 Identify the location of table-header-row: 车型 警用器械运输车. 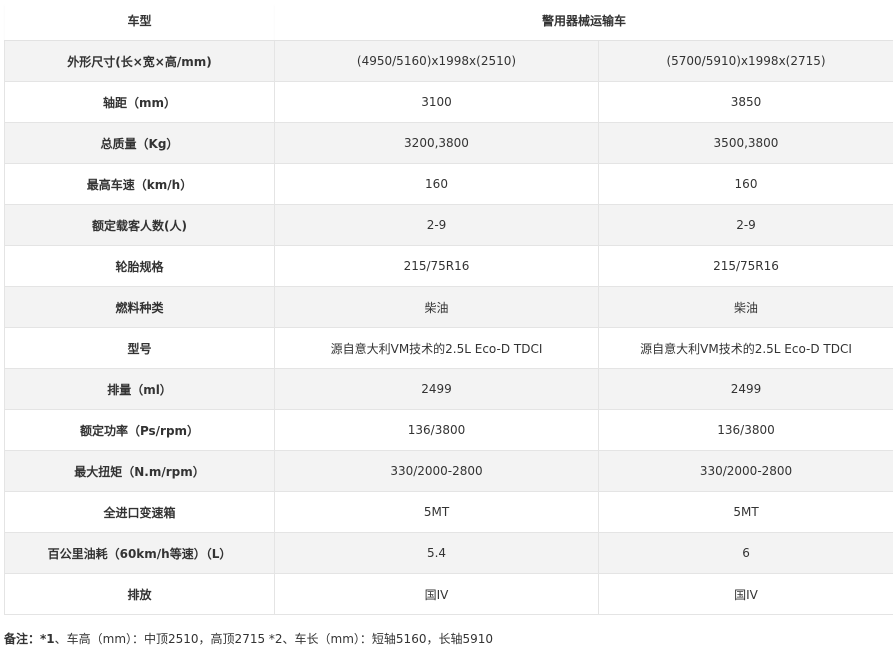
(448, 20).